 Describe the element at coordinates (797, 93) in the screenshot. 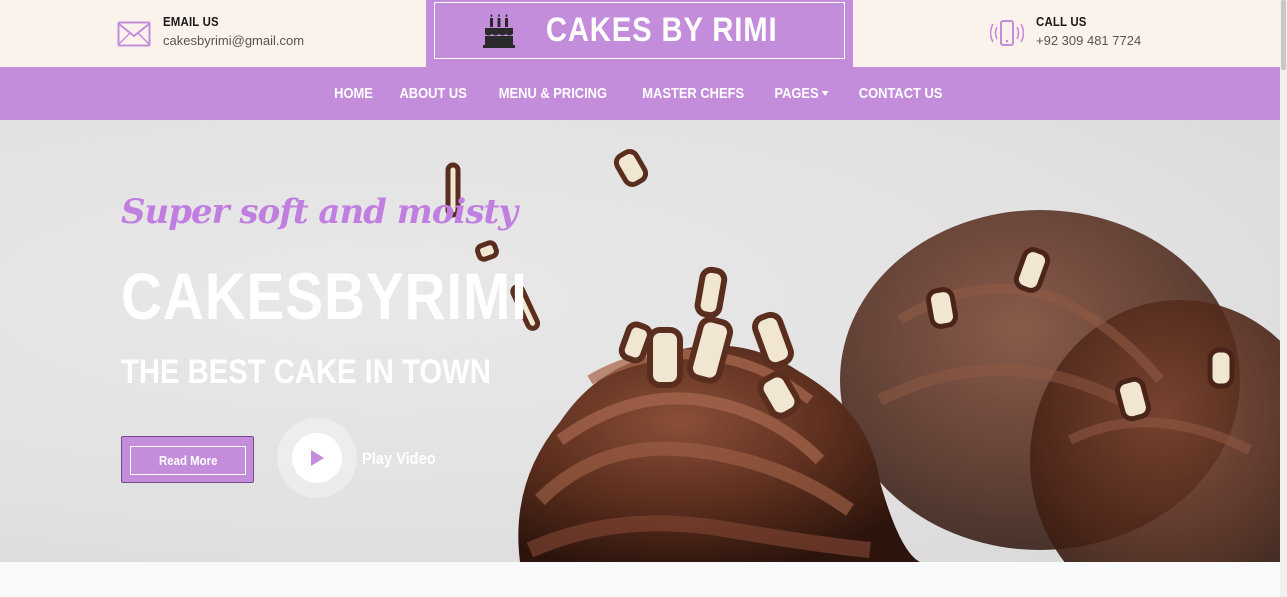

I see `nav-pages-label: PAGES` at that location.